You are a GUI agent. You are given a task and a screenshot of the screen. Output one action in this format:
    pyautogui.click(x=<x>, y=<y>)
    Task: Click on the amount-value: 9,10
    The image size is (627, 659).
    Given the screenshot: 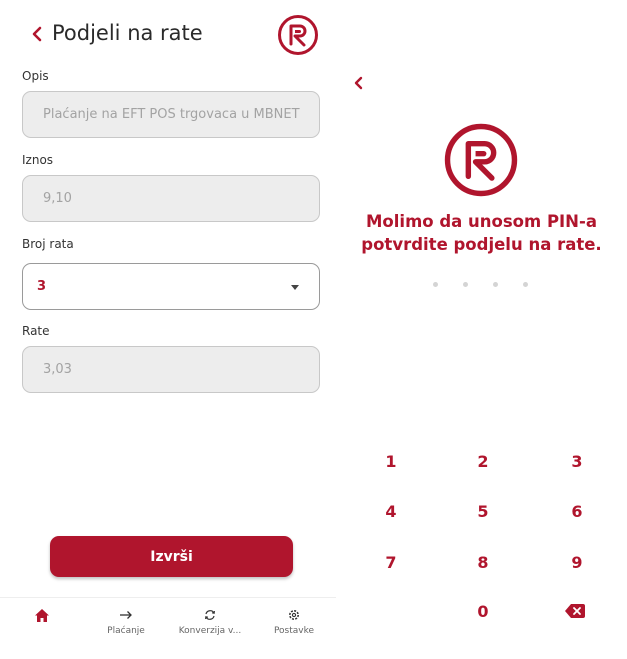 What is the action you would take?
    pyautogui.click(x=57, y=198)
    